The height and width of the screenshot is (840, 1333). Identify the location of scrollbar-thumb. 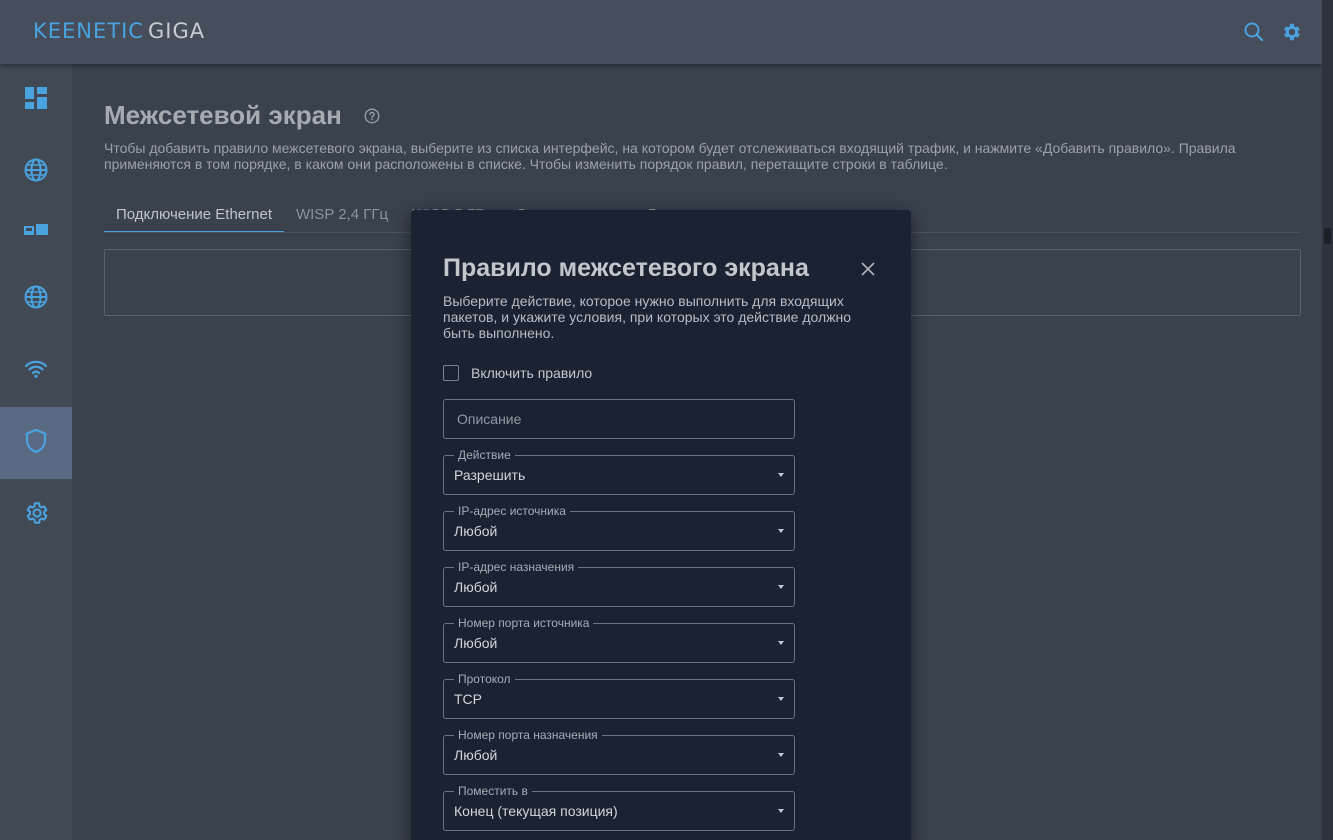
(1327, 236).